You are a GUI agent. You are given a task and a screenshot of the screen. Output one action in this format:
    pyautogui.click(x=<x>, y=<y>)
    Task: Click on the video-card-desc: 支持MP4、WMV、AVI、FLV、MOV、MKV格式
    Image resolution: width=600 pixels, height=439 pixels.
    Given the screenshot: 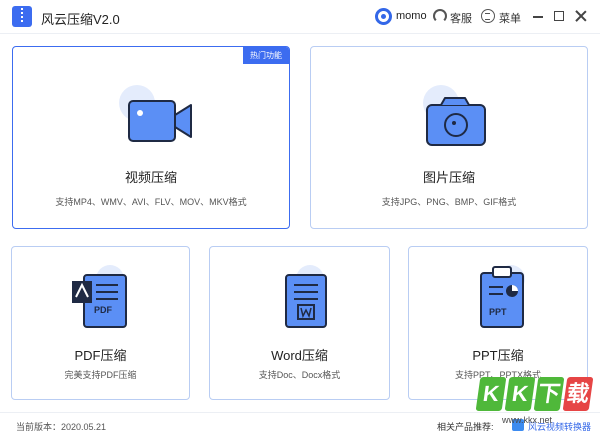 What is the action you would take?
    pyautogui.click(x=151, y=202)
    